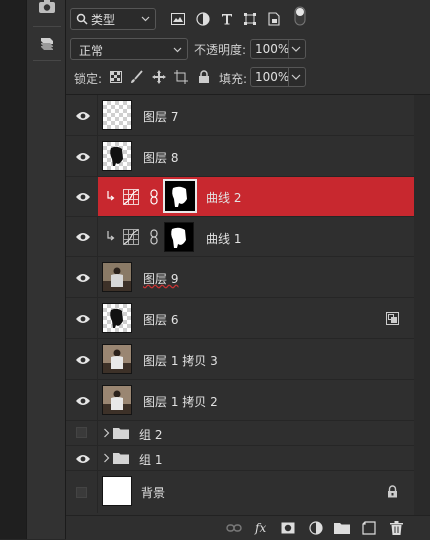 The width and height of the screenshot is (430, 540). Describe the element at coordinates (91, 51) in the screenshot. I see `blend-mode-label: 正常` at that location.